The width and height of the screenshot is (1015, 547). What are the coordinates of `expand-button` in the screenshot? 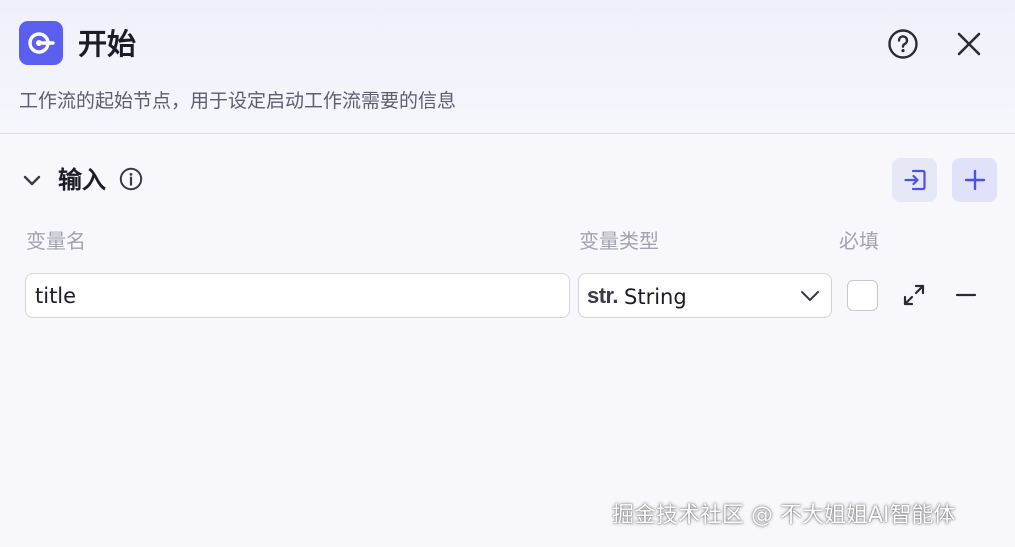 It's located at (914, 295).